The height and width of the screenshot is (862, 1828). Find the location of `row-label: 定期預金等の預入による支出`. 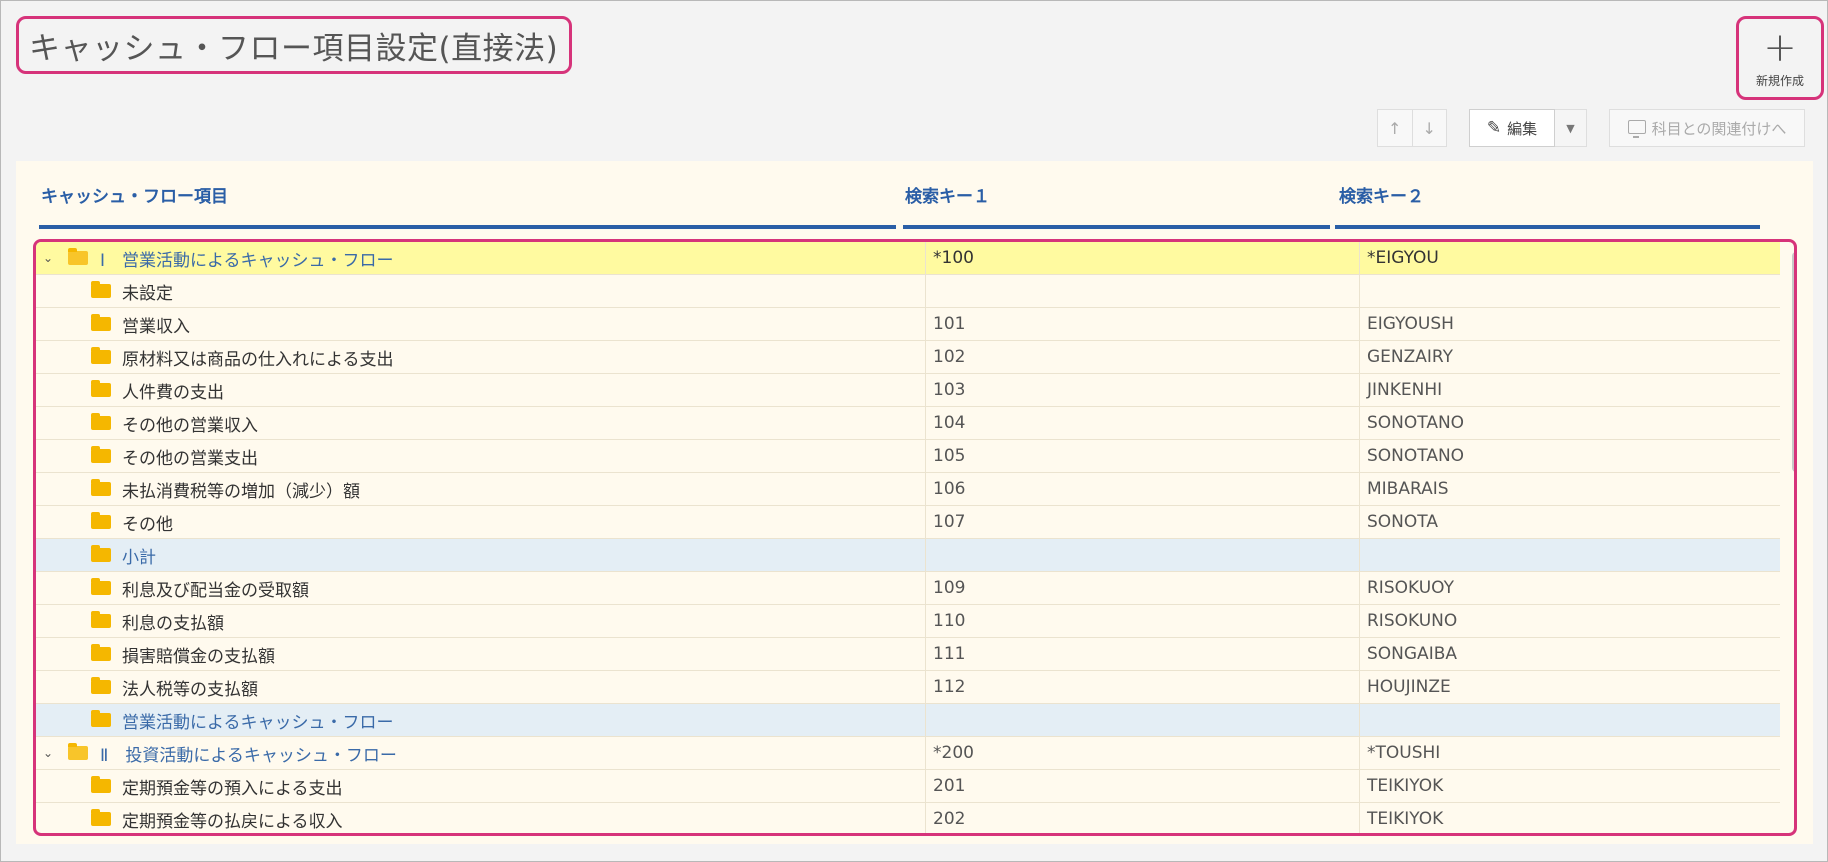

row-label: 定期預金等の預入による支出 is located at coordinates (232, 788).